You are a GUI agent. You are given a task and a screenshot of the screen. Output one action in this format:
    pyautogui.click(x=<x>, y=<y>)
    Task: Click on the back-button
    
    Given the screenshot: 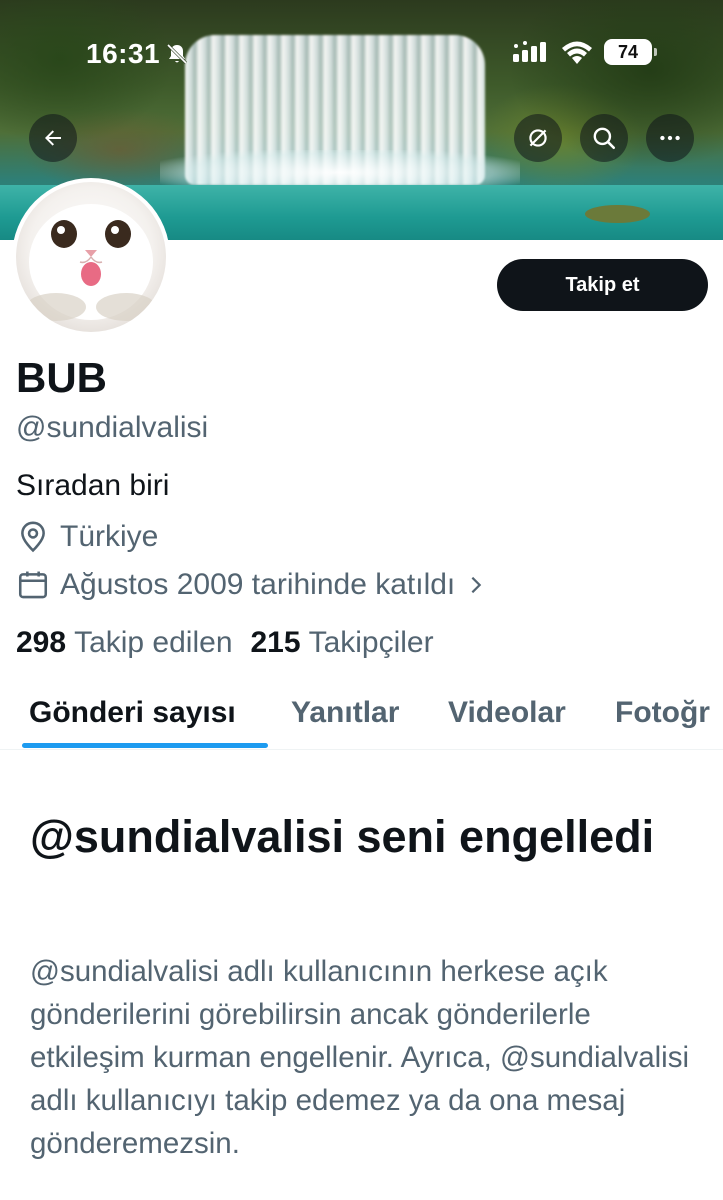 What is the action you would take?
    pyautogui.click(x=53, y=138)
    